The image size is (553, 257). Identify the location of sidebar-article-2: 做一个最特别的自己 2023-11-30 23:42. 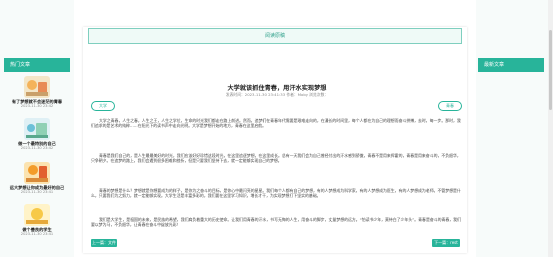
(37, 134).